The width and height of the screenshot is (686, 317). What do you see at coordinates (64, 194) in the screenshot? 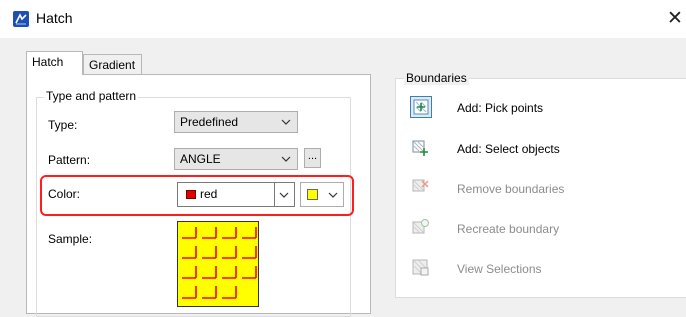
I see `color-label: Color:` at bounding box center [64, 194].